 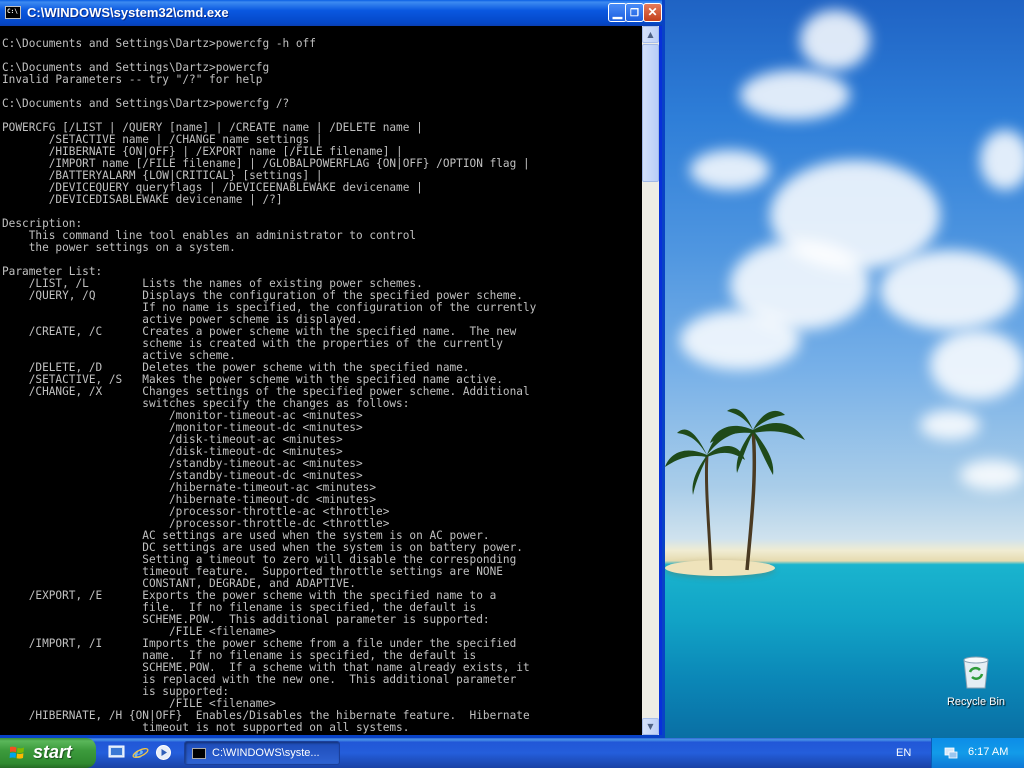 I want to click on scroll-up-button: ▲, so click(x=650, y=34).